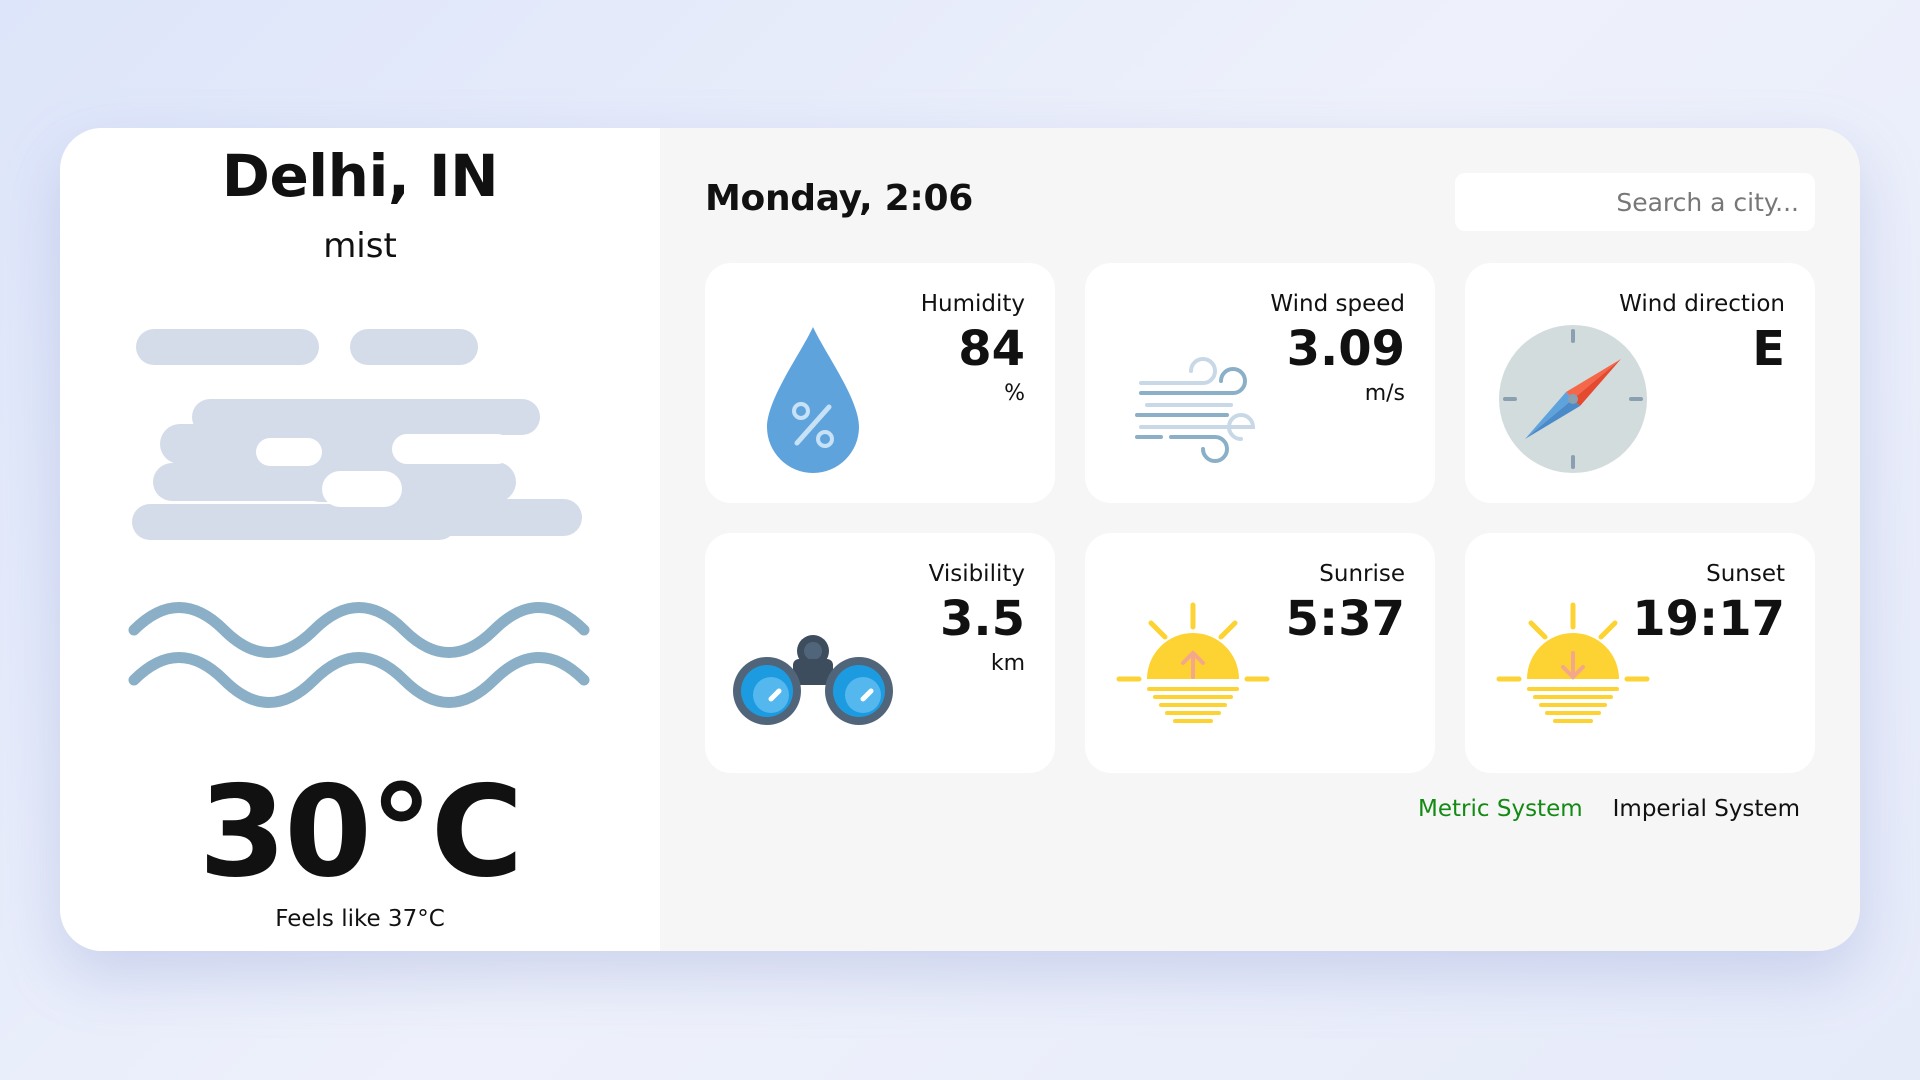 This screenshot has width=1920, height=1080. Describe the element at coordinates (813, 400) in the screenshot. I see `humidity-drop-icon` at that location.